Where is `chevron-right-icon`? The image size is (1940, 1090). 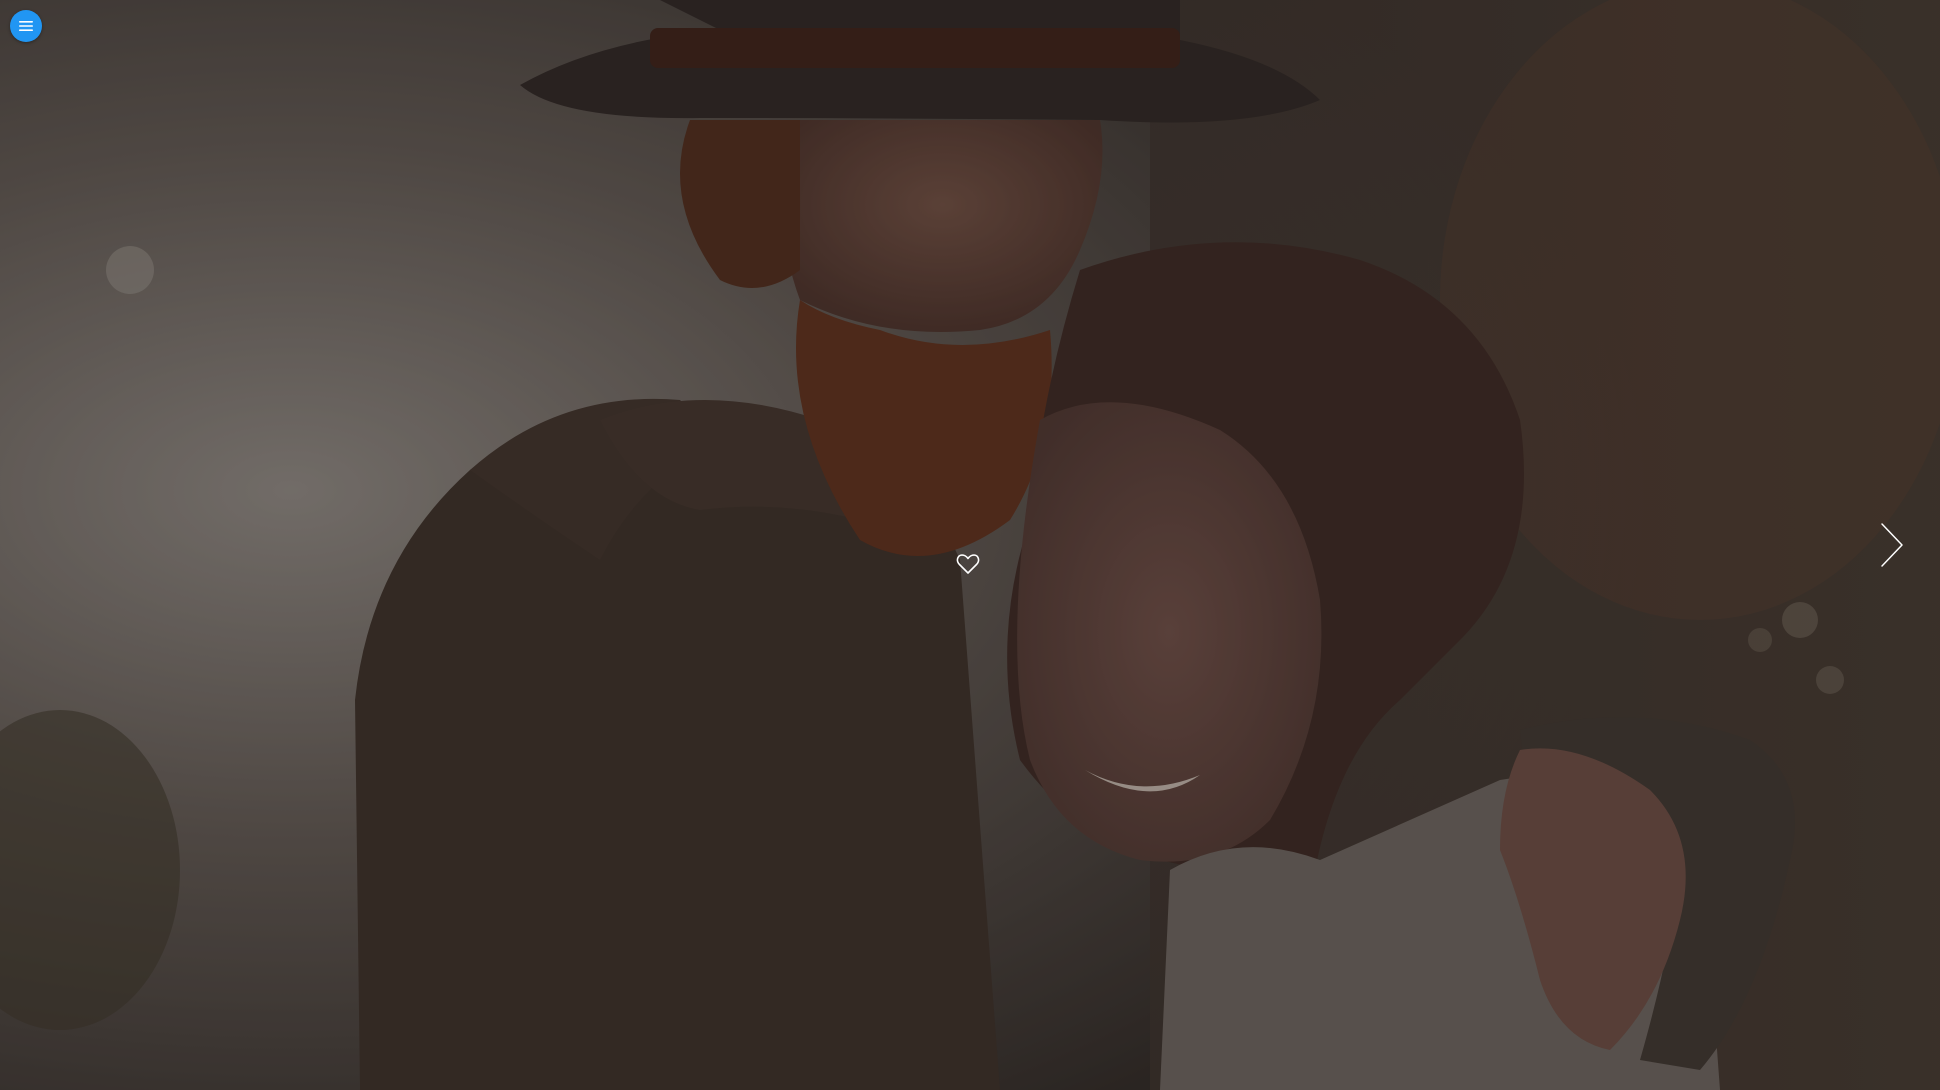
chevron-right-icon is located at coordinates (1891, 548).